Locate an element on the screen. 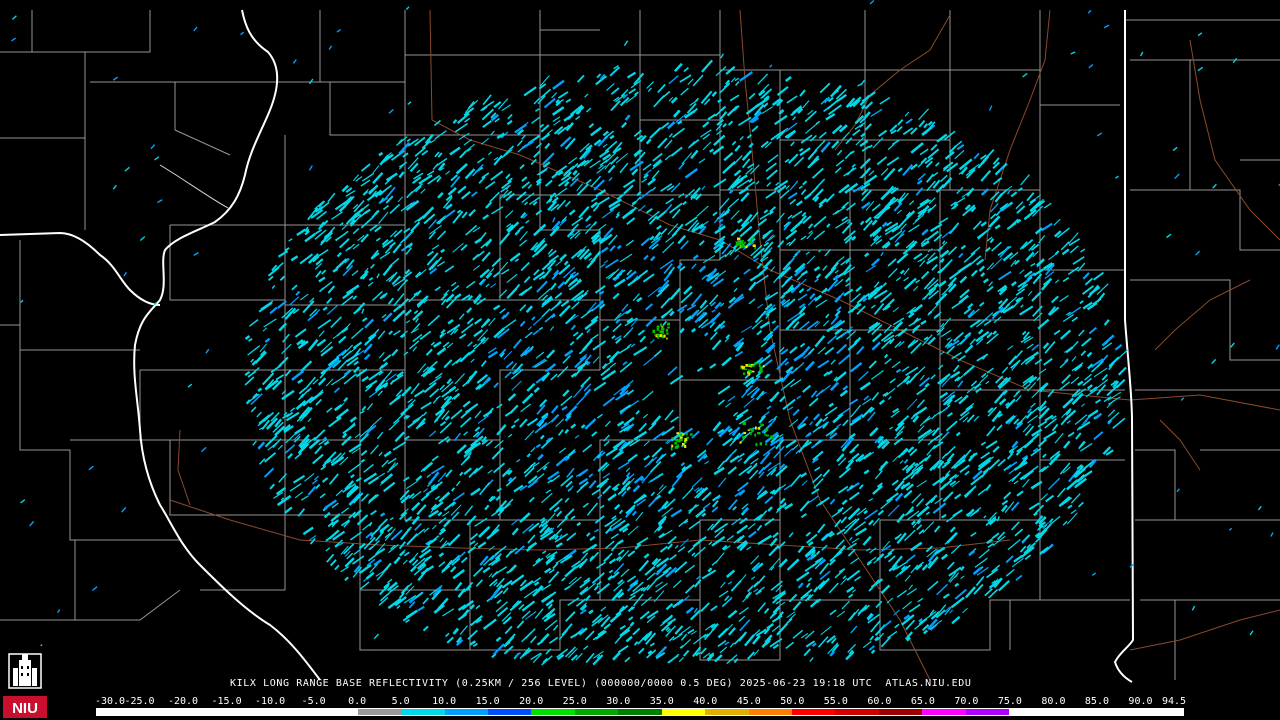 The width and height of the screenshot is (1280, 720). color-scale-bar is located at coordinates (640, 712).